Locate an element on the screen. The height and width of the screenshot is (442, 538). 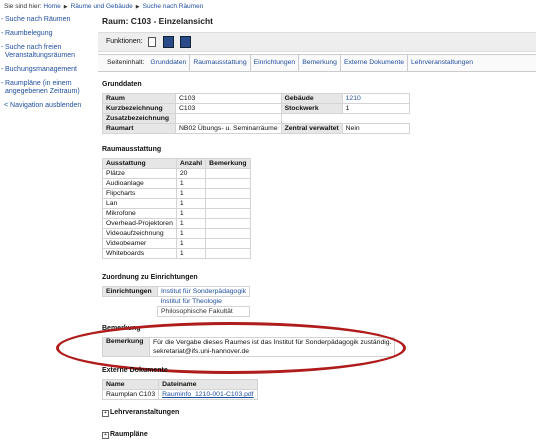
table-row: Whiteboards 1 is located at coordinates (176, 253).